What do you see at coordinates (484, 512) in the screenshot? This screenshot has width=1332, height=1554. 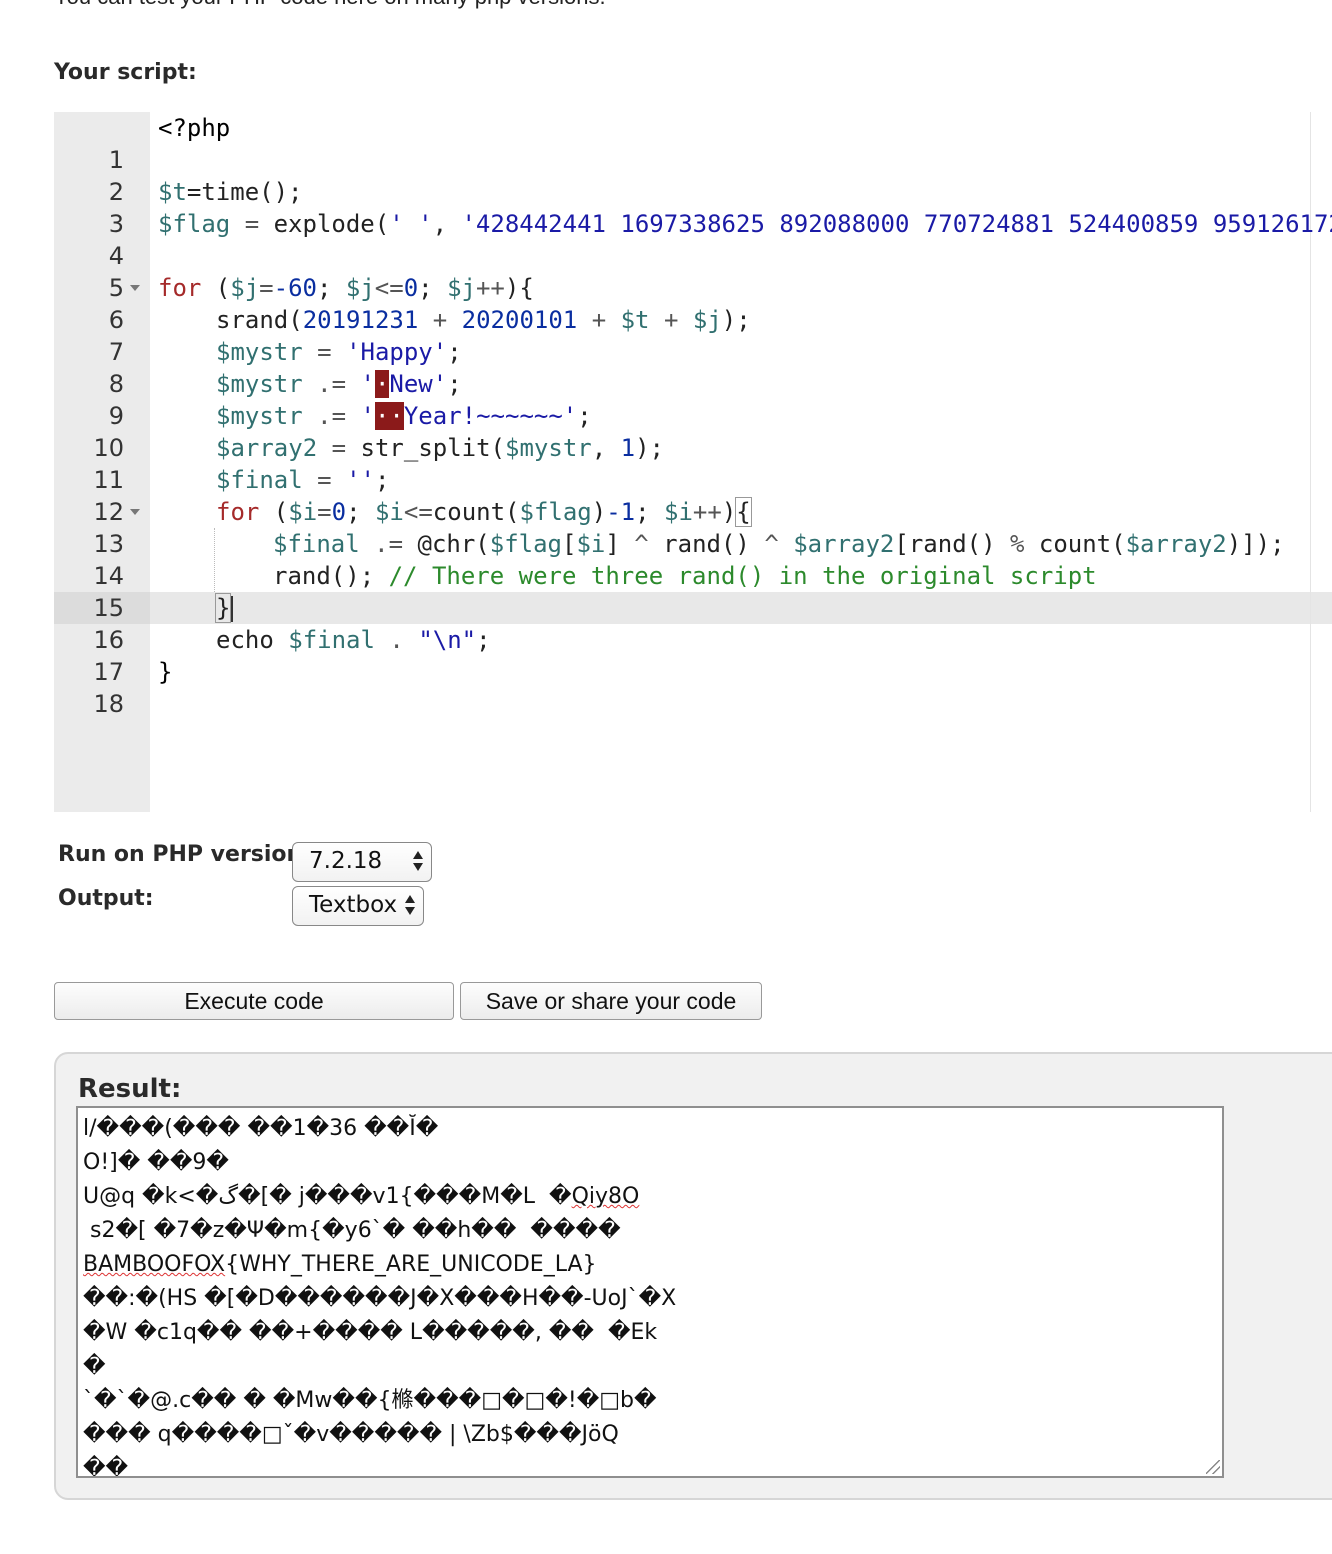 I see `code-text: for ($i=0; $i<=count($flag)-1; $i++){` at bounding box center [484, 512].